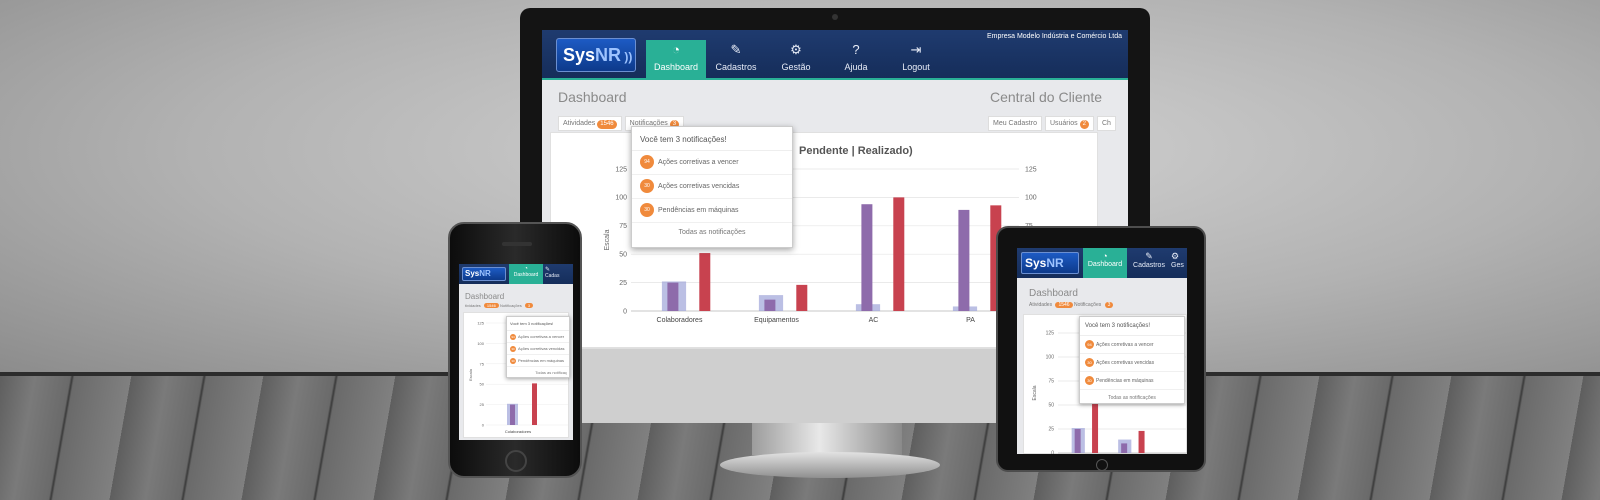 The image size is (1600, 500). Describe the element at coordinates (796, 59) in the screenshot. I see `nav-gestao: ⚙ Gestão` at that location.